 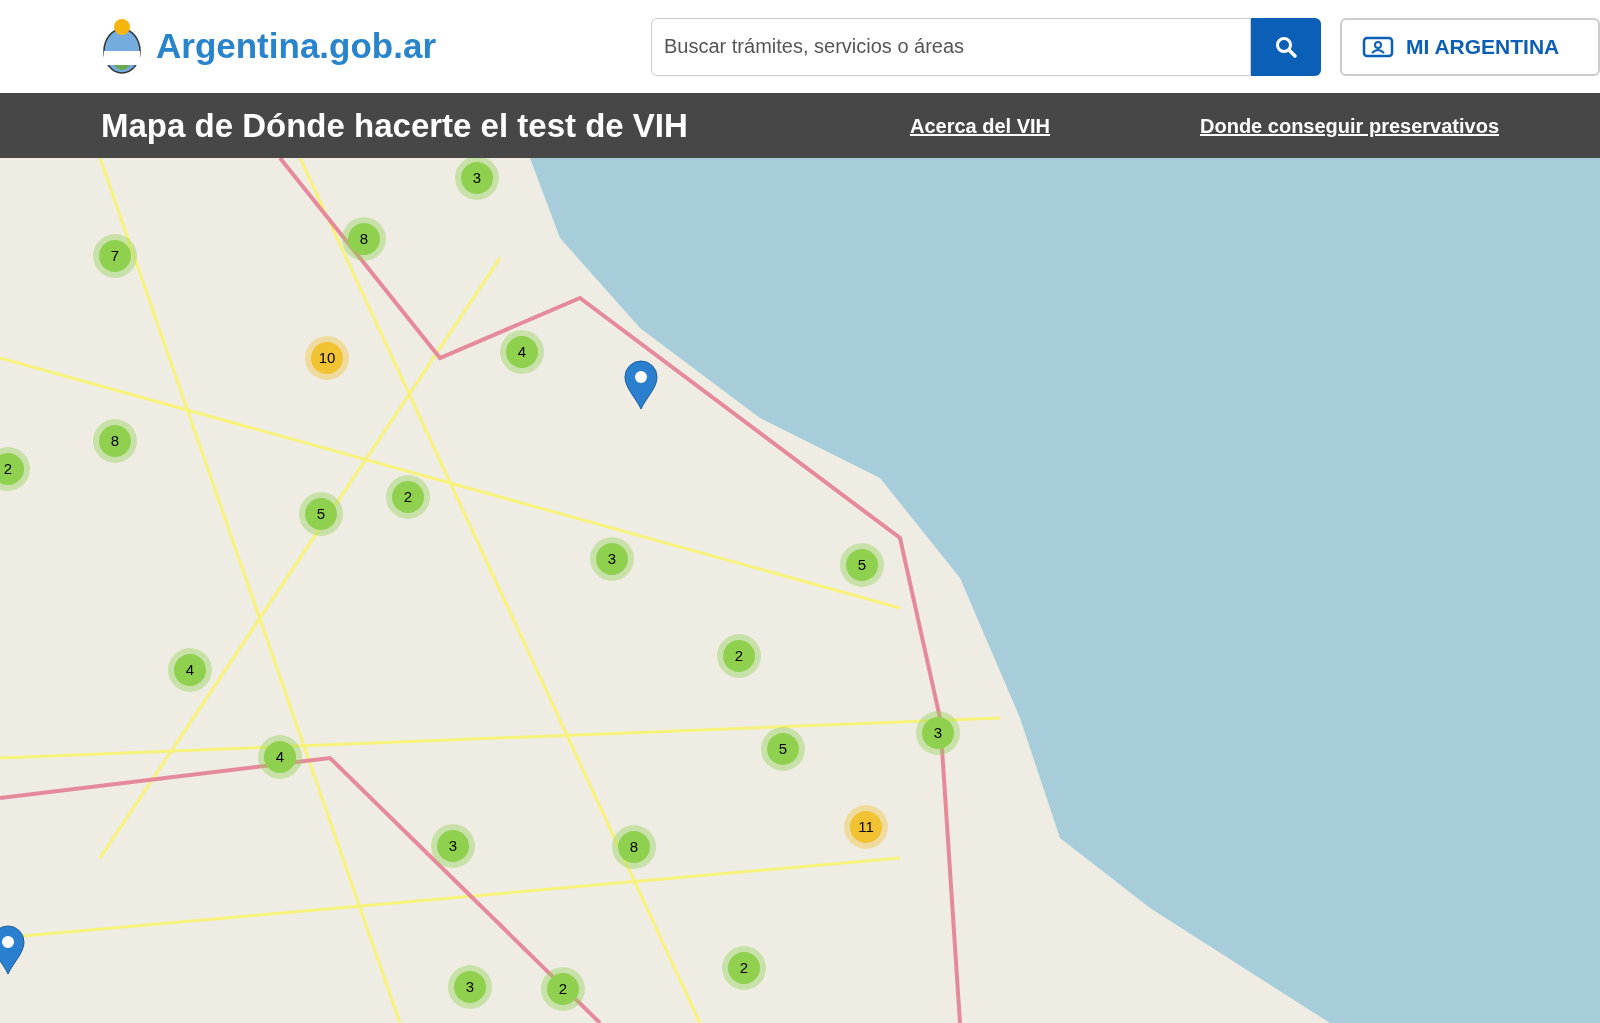 I want to click on search-button, so click(x=1286, y=46).